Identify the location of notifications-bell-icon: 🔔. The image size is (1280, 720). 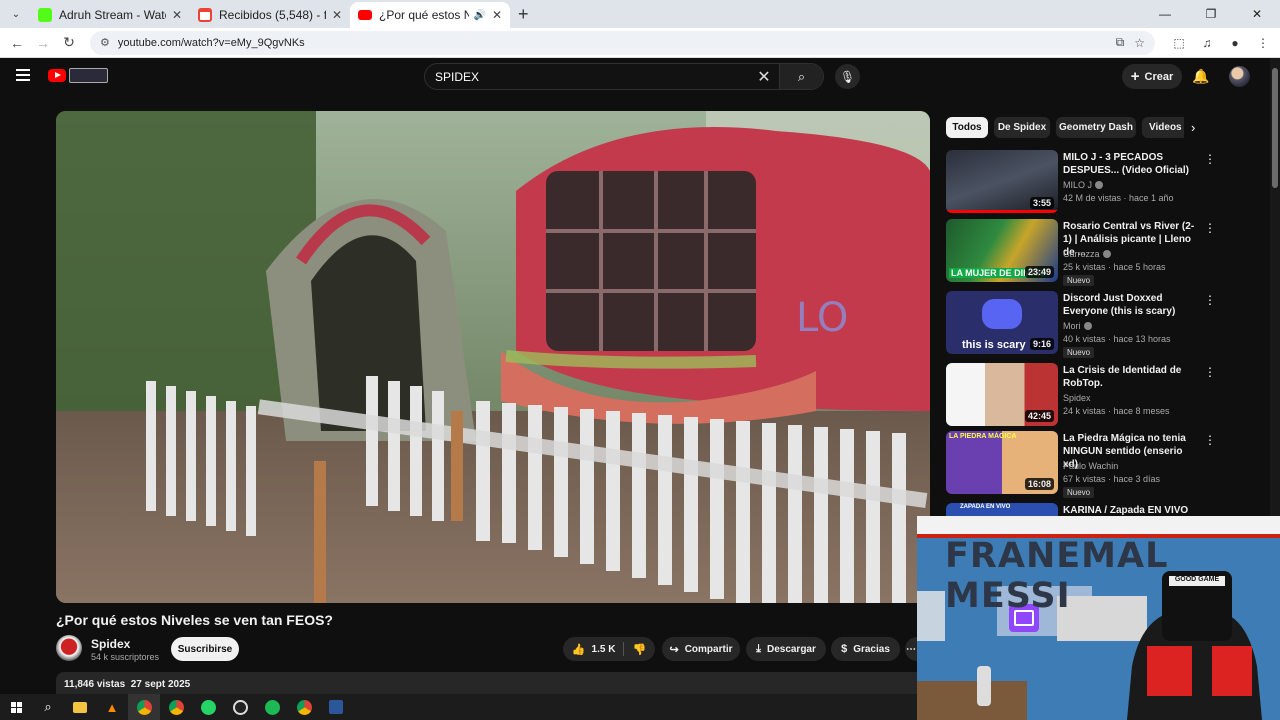
(1200, 76).